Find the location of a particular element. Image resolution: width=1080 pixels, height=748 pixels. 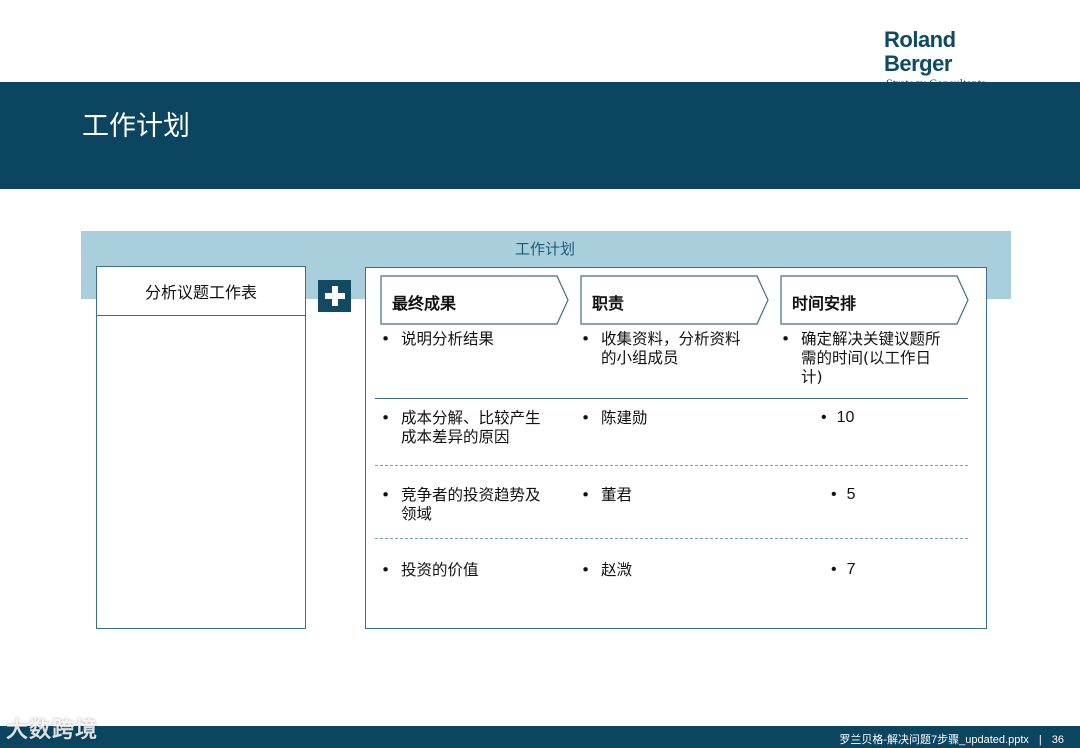

footer-filename: 罗兰贝格-解决问题7步骤_updated.pptx is located at coordinates (934, 740).